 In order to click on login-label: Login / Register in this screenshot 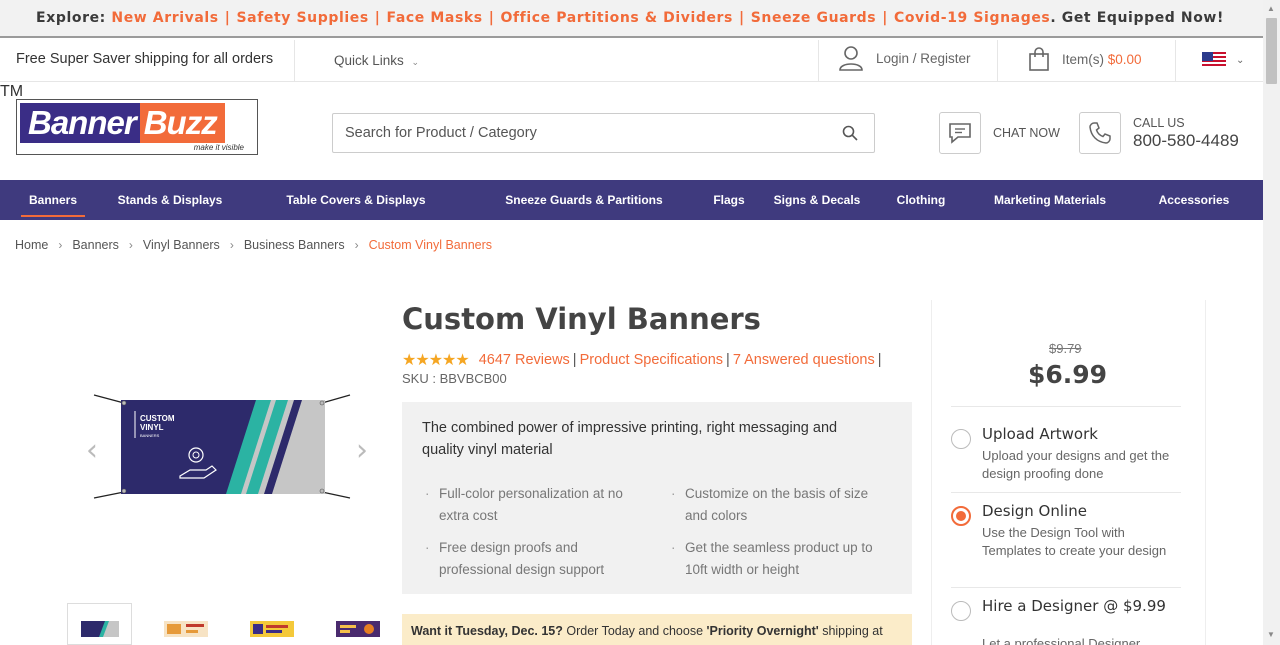, I will do `click(923, 58)`.